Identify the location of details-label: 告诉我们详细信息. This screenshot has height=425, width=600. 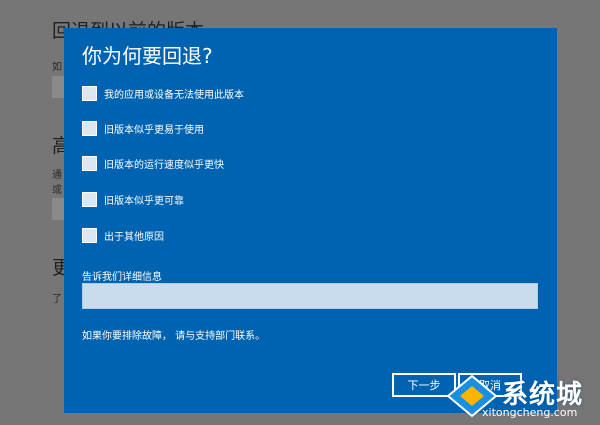
(122, 277).